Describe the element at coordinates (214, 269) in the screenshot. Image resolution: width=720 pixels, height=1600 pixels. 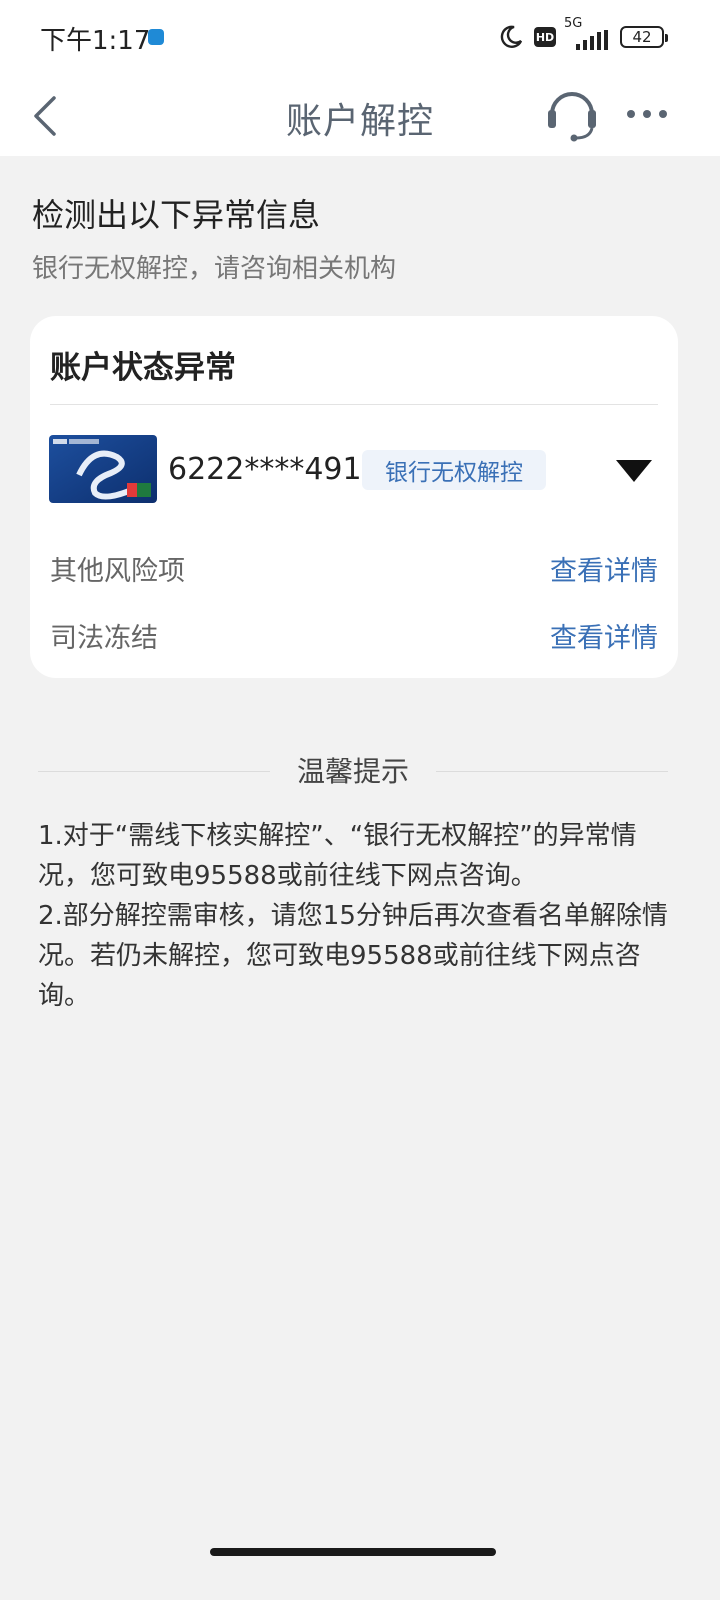
I see `result-subheading: 银行无权解控，请咨询相关机构` at that location.